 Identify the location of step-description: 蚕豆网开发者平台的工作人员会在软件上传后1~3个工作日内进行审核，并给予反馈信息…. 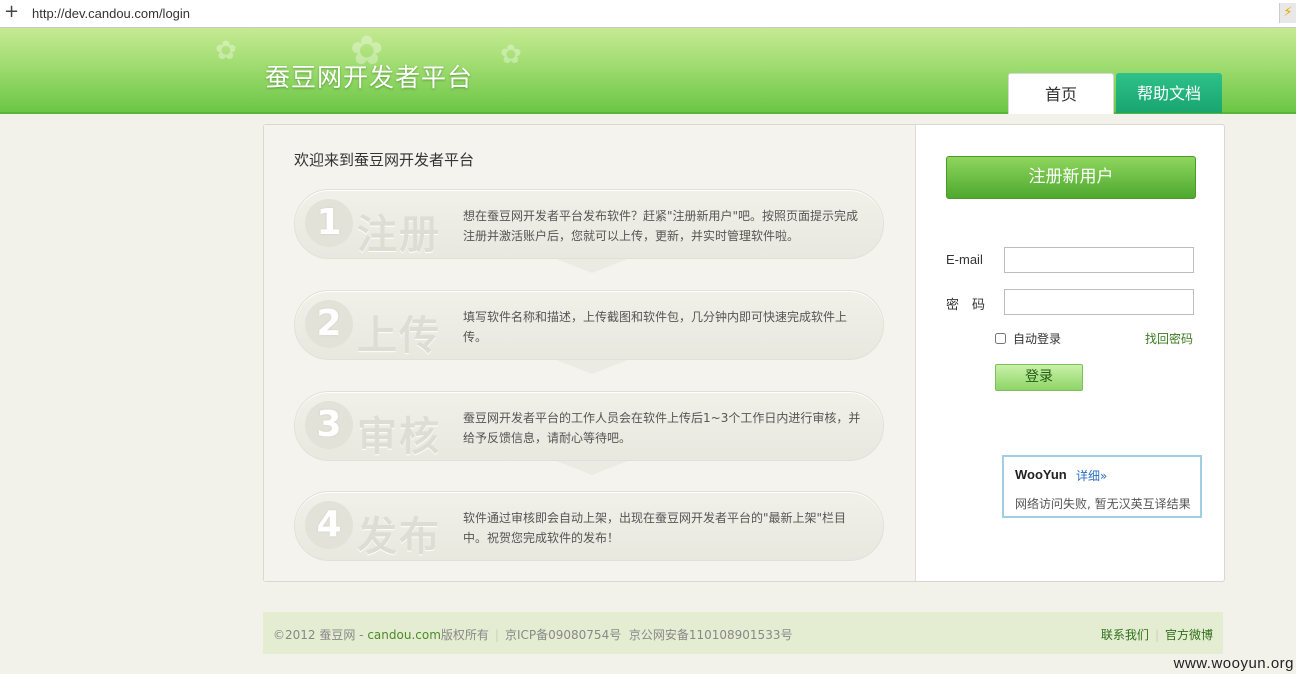
(662, 428).